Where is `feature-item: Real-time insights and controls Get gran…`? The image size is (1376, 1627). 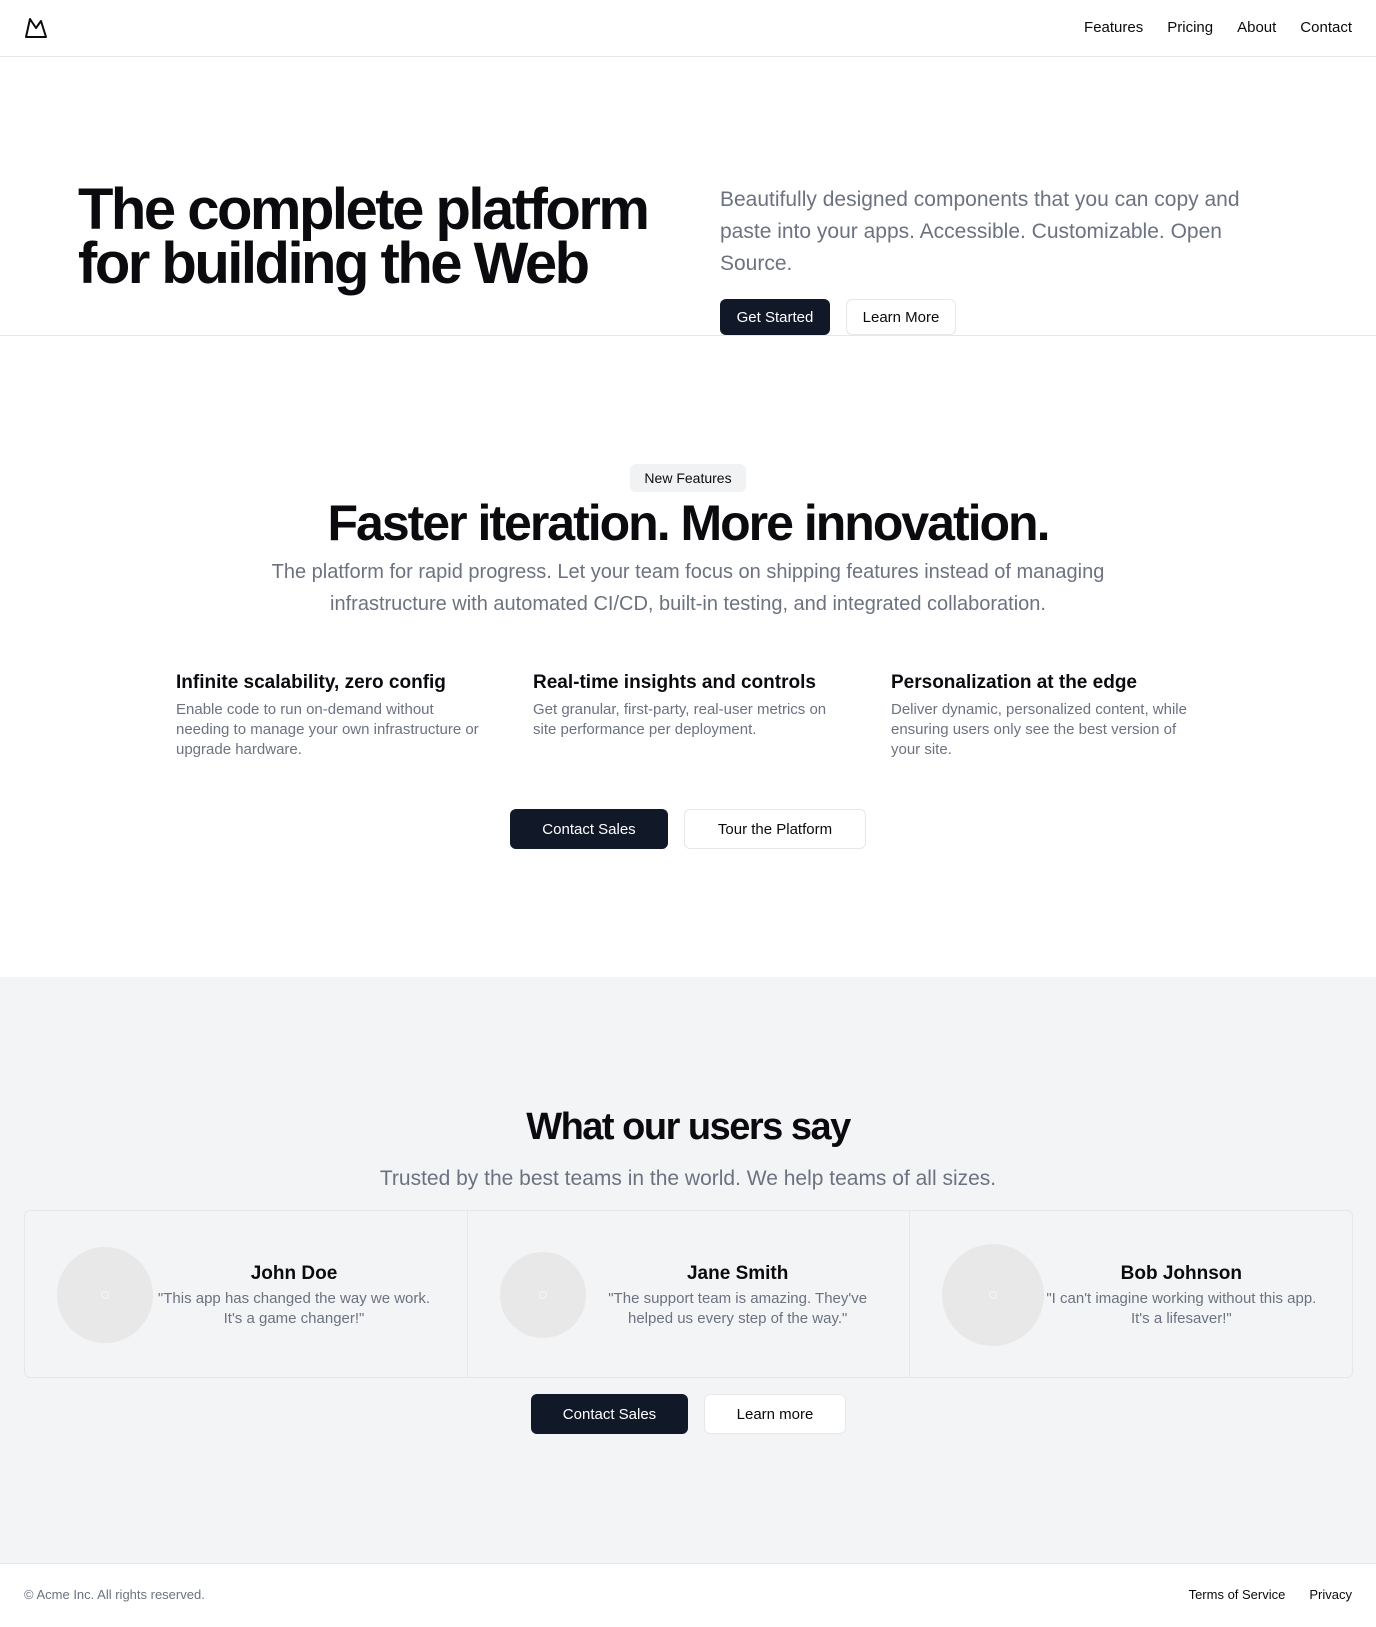 feature-item: Real-time insights and controls Get gran… is located at coordinates (688, 705).